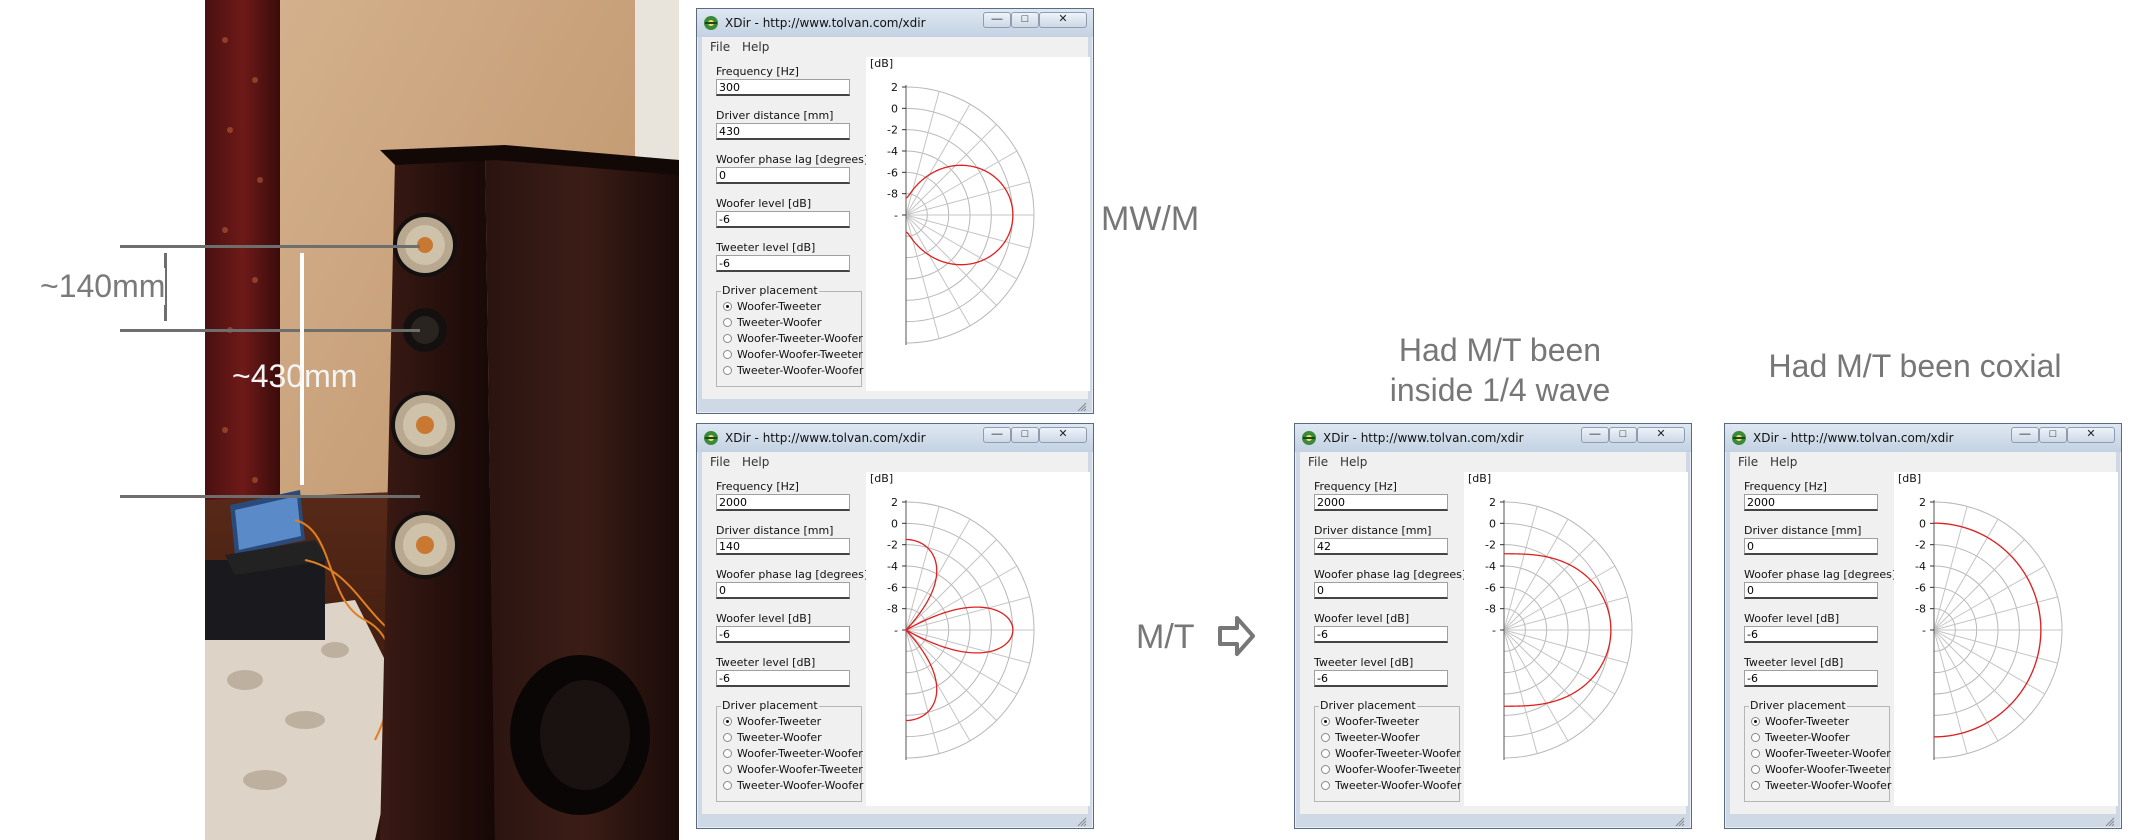 The image size is (2132, 840). I want to click on radio-label: Tweeter-Woofer, so click(1807, 737).